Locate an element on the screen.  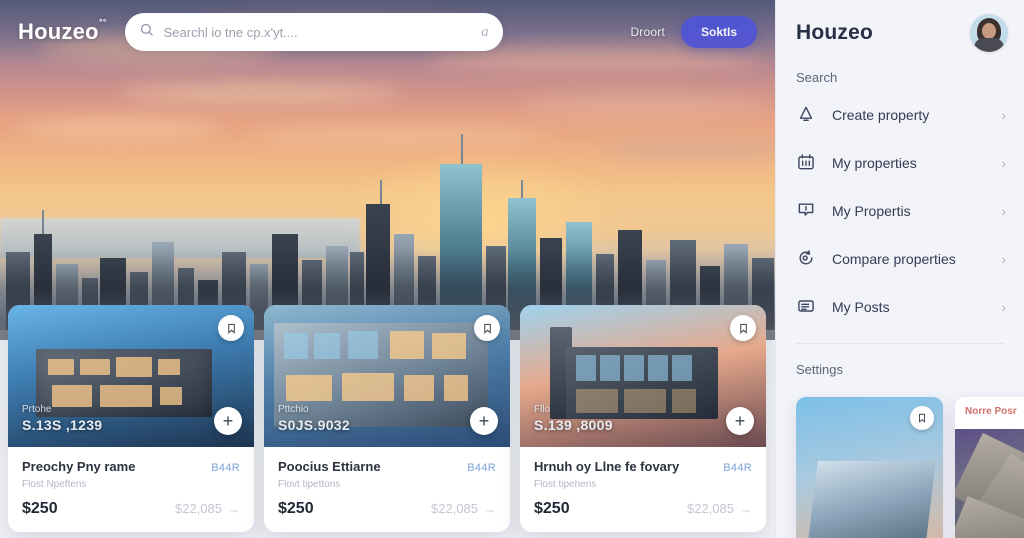
header-action-button: SoktIs is located at coordinates (718, 32).